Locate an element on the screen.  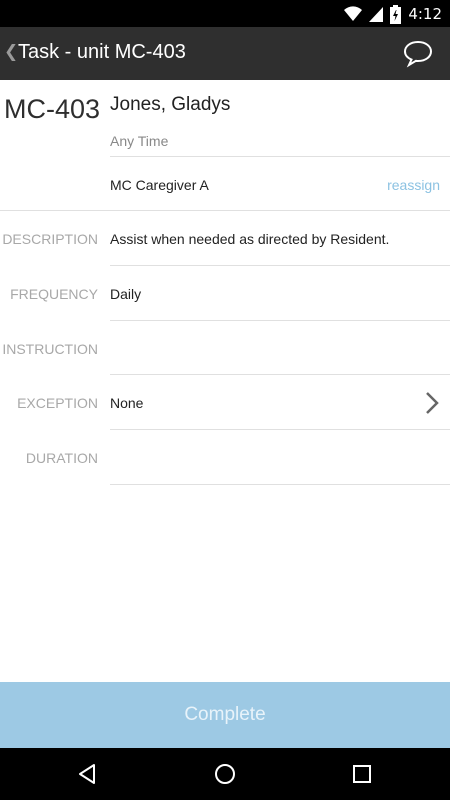
instruction-label: INSTRUCTION is located at coordinates (50, 349).